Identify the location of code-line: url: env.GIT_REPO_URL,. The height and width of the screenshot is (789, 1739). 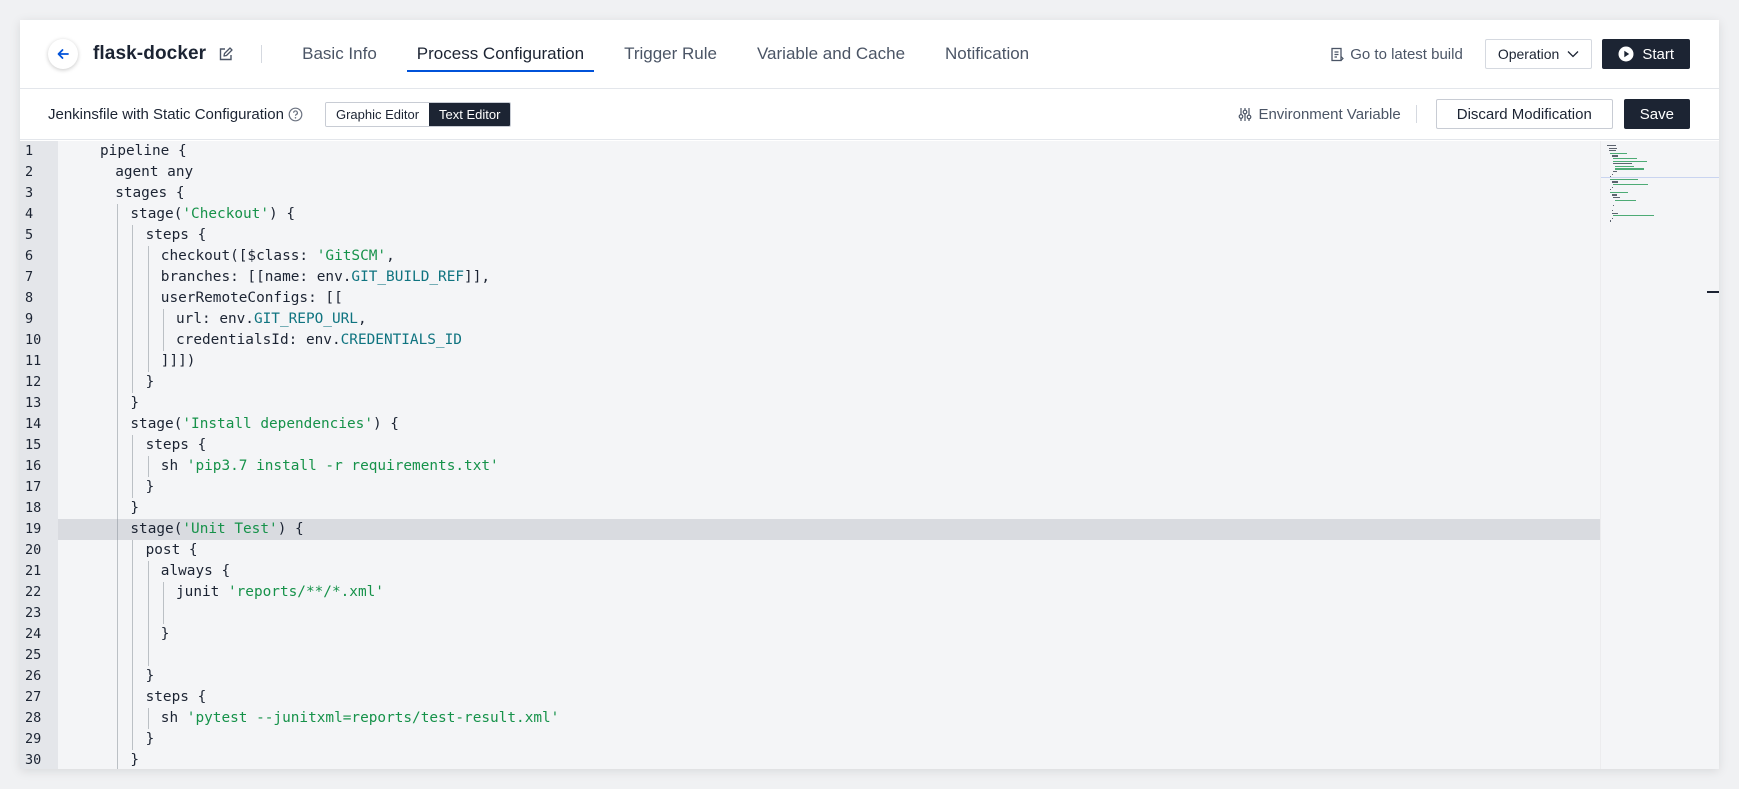
(829, 319).